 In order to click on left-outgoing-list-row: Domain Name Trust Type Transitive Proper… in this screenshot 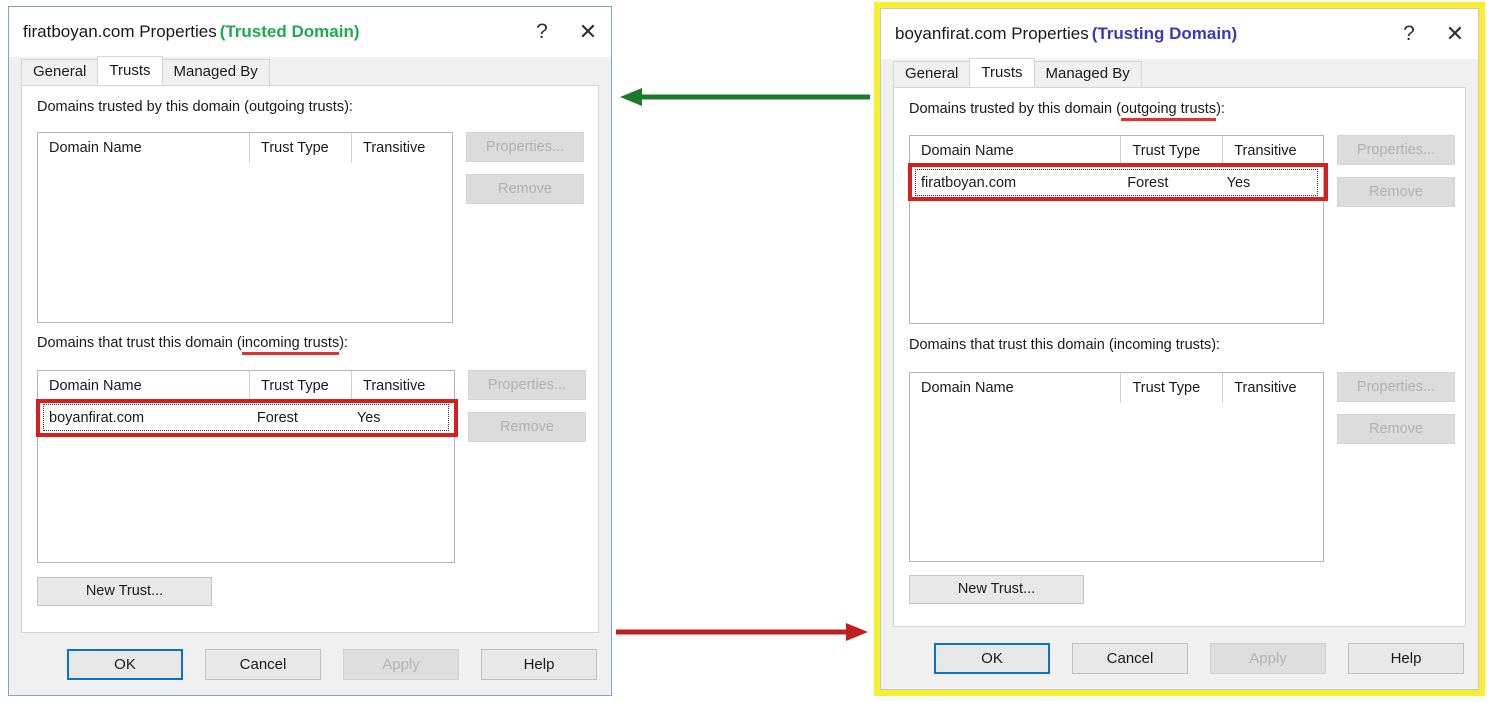, I will do `click(310, 227)`.